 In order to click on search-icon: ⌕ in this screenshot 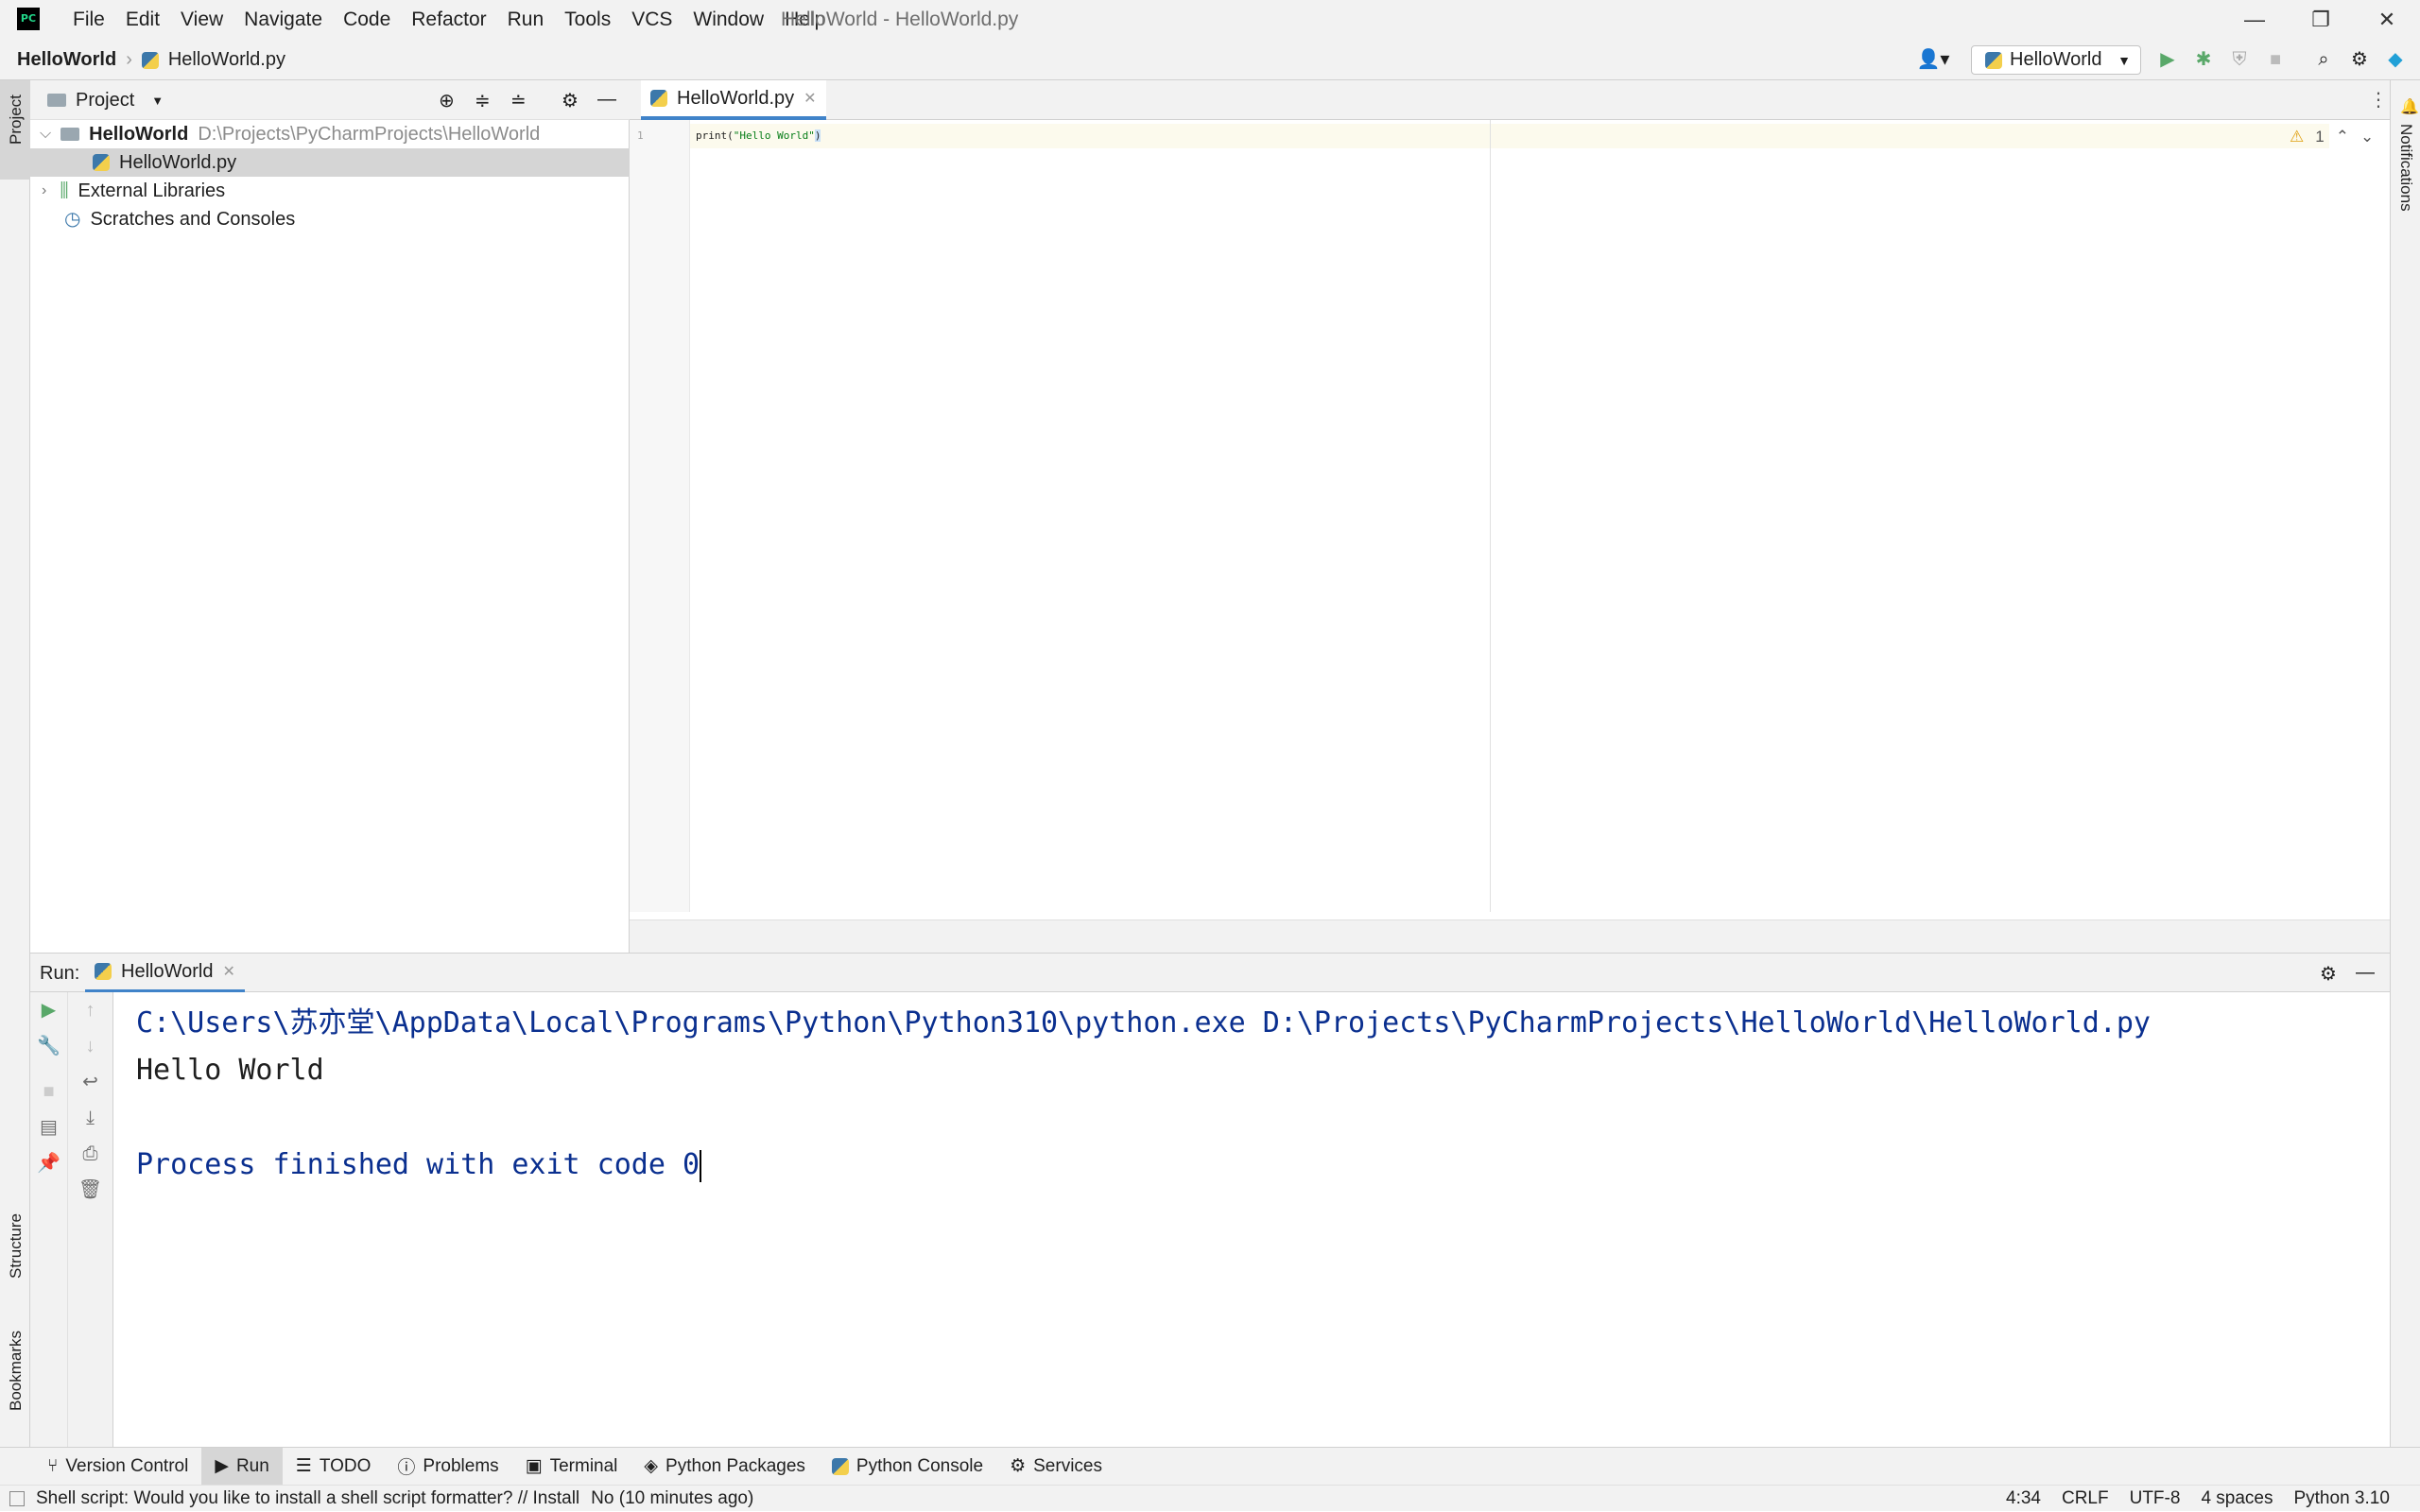, I will do `click(2324, 60)`.